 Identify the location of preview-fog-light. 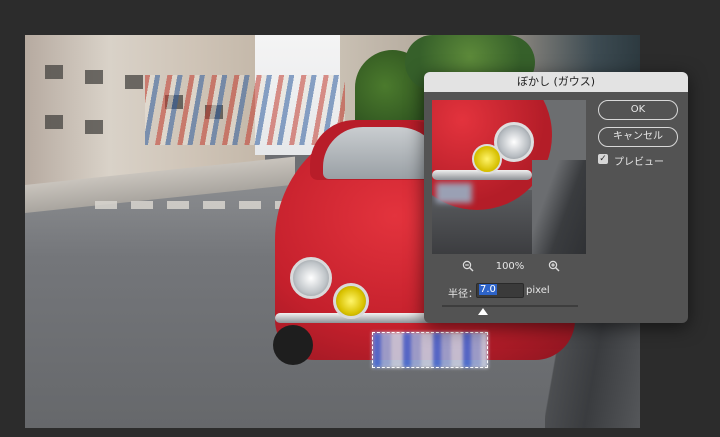
(487, 159).